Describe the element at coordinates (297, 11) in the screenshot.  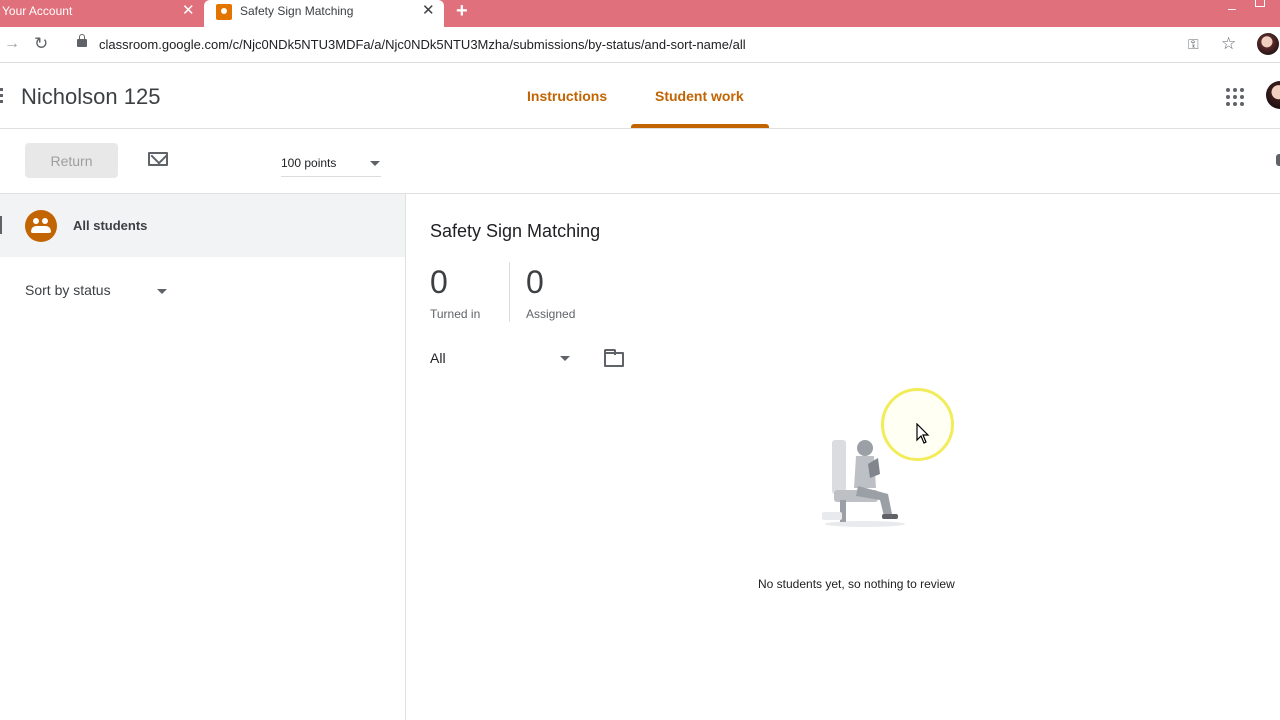
I see `tab-title: Safety Sign Matching` at that location.